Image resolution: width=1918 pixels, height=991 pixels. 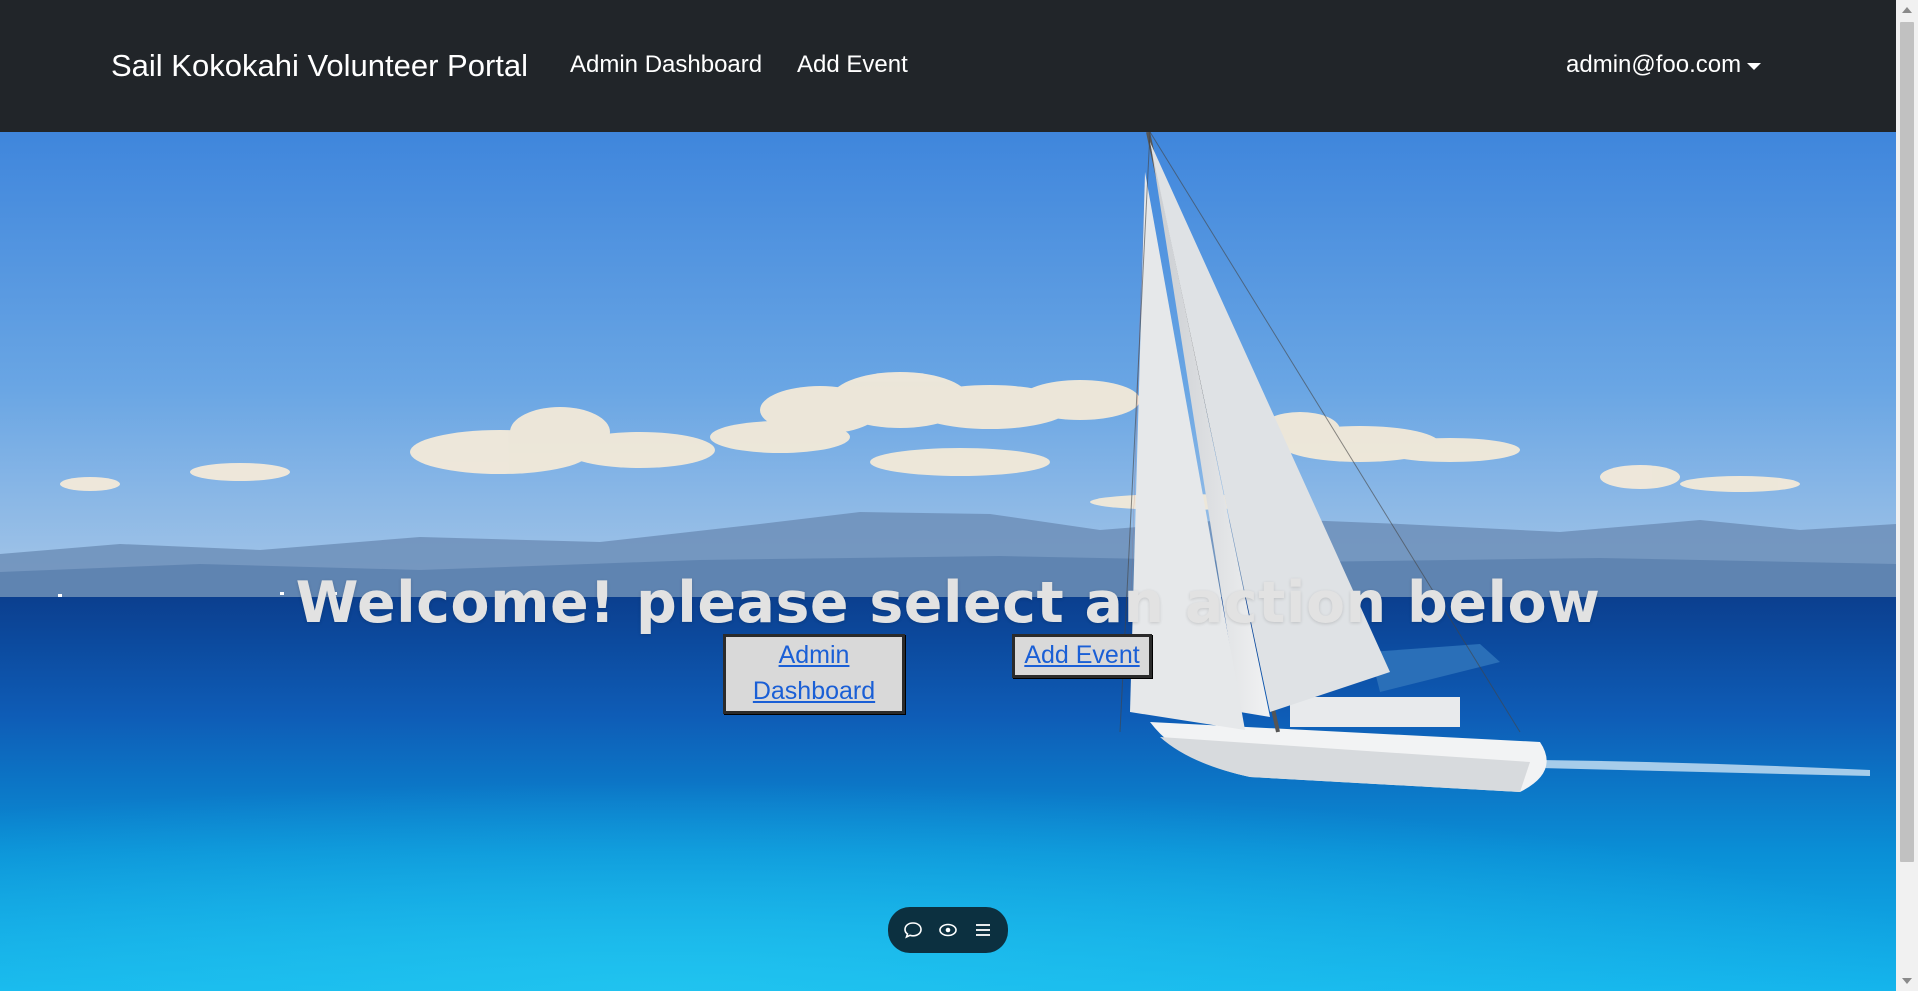 What do you see at coordinates (852, 65) in the screenshot?
I see `nav-link-add-event: Add Event` at bounding box center [852, 65].